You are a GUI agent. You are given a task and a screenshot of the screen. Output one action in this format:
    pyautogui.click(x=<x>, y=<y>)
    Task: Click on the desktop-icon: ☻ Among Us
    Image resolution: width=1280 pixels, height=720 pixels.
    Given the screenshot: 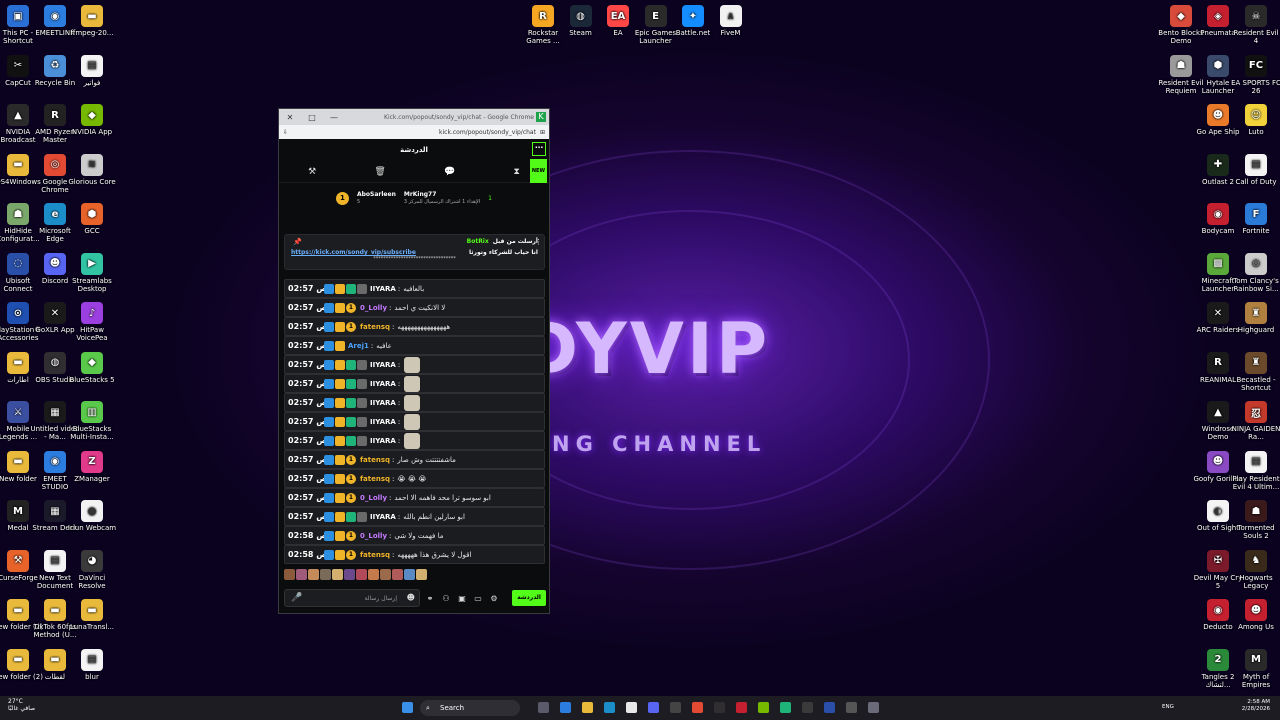 What is the action you would take?
    pyautogui.click(x=1255, y=615)
    